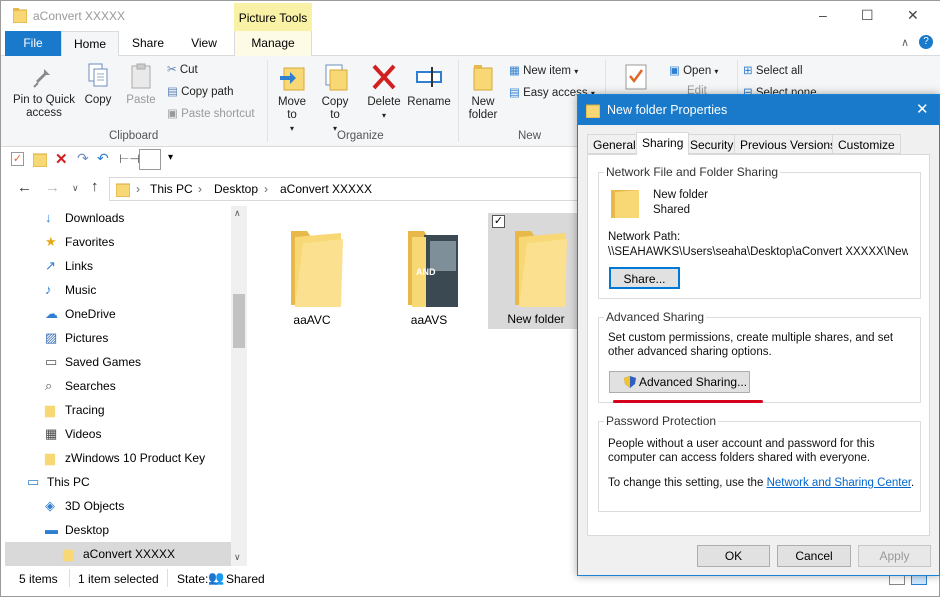 Image resolution: width=940 pixels, height=597 pixels. What do you see at coordinates (103, 158) in the screenshot?
I see `undo-icon: ↶` at bounding box center [103, 158].